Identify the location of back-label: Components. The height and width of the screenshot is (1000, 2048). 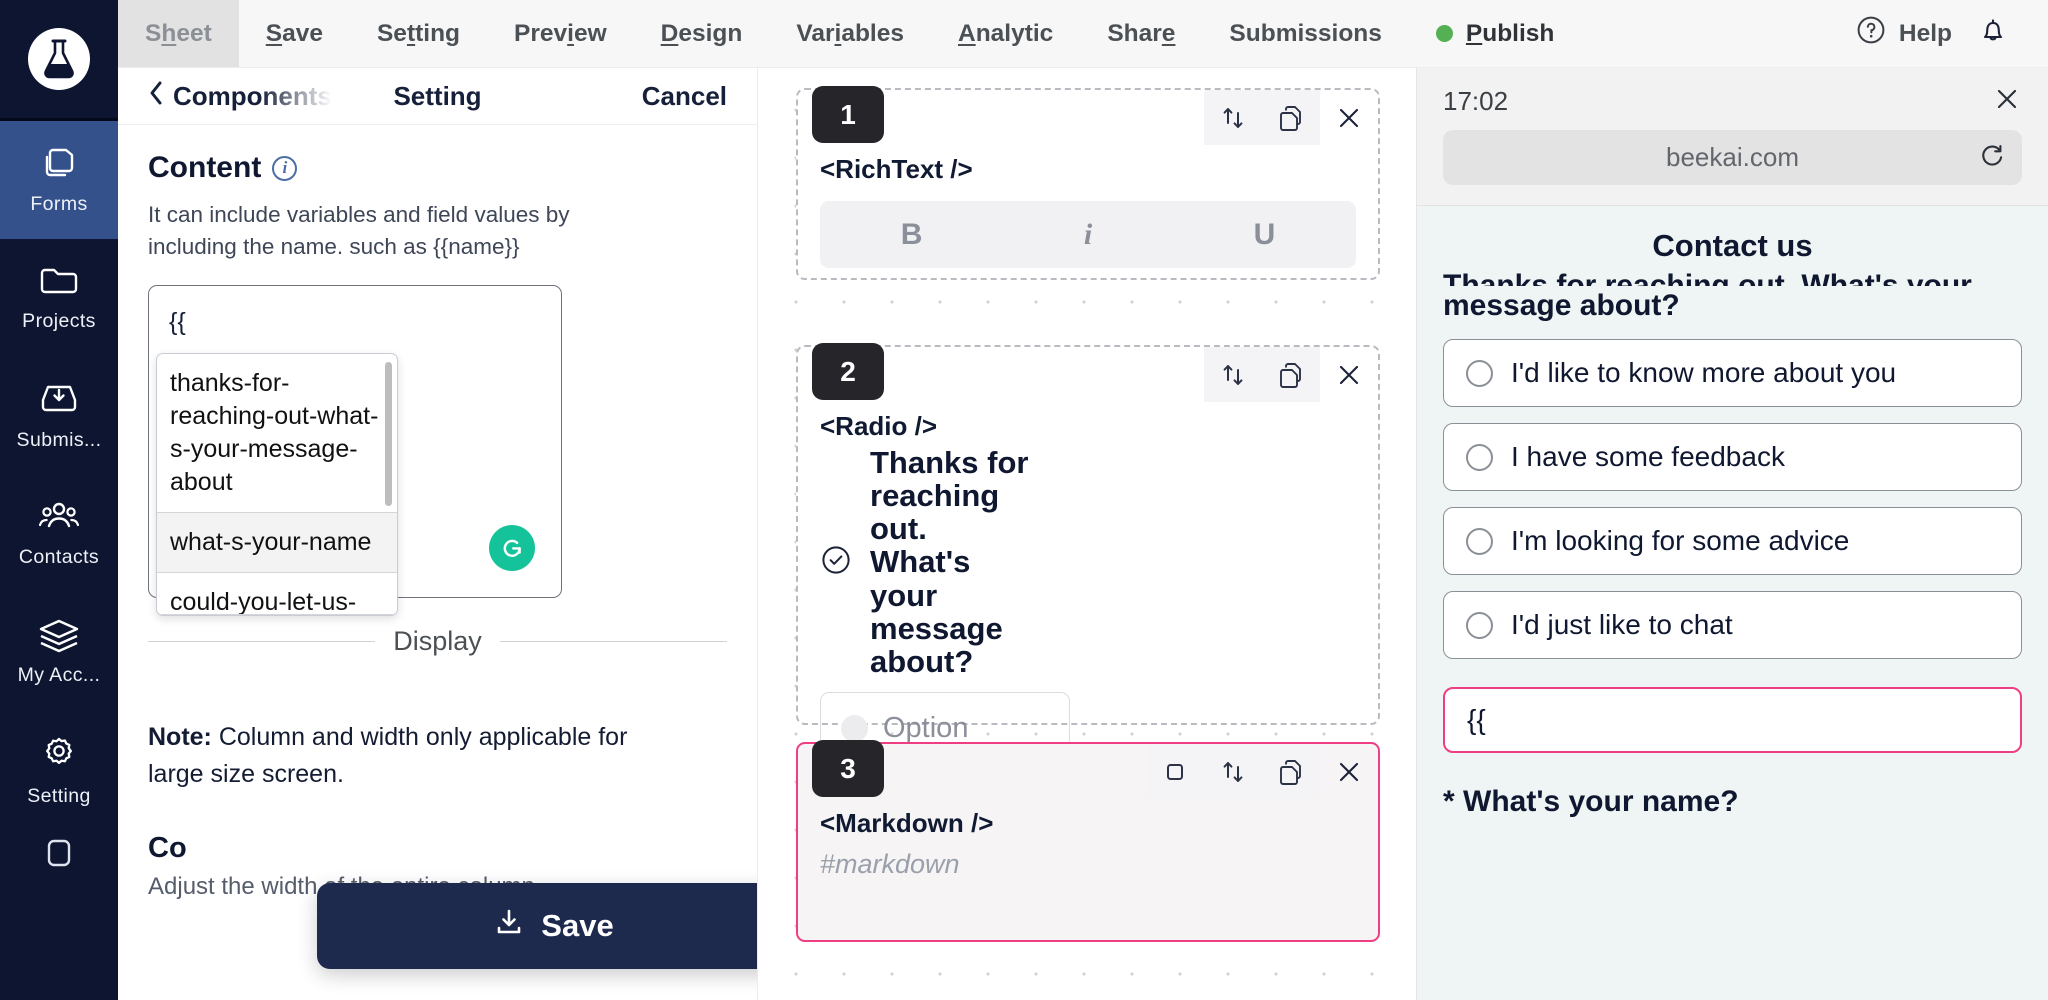
(252, 95).